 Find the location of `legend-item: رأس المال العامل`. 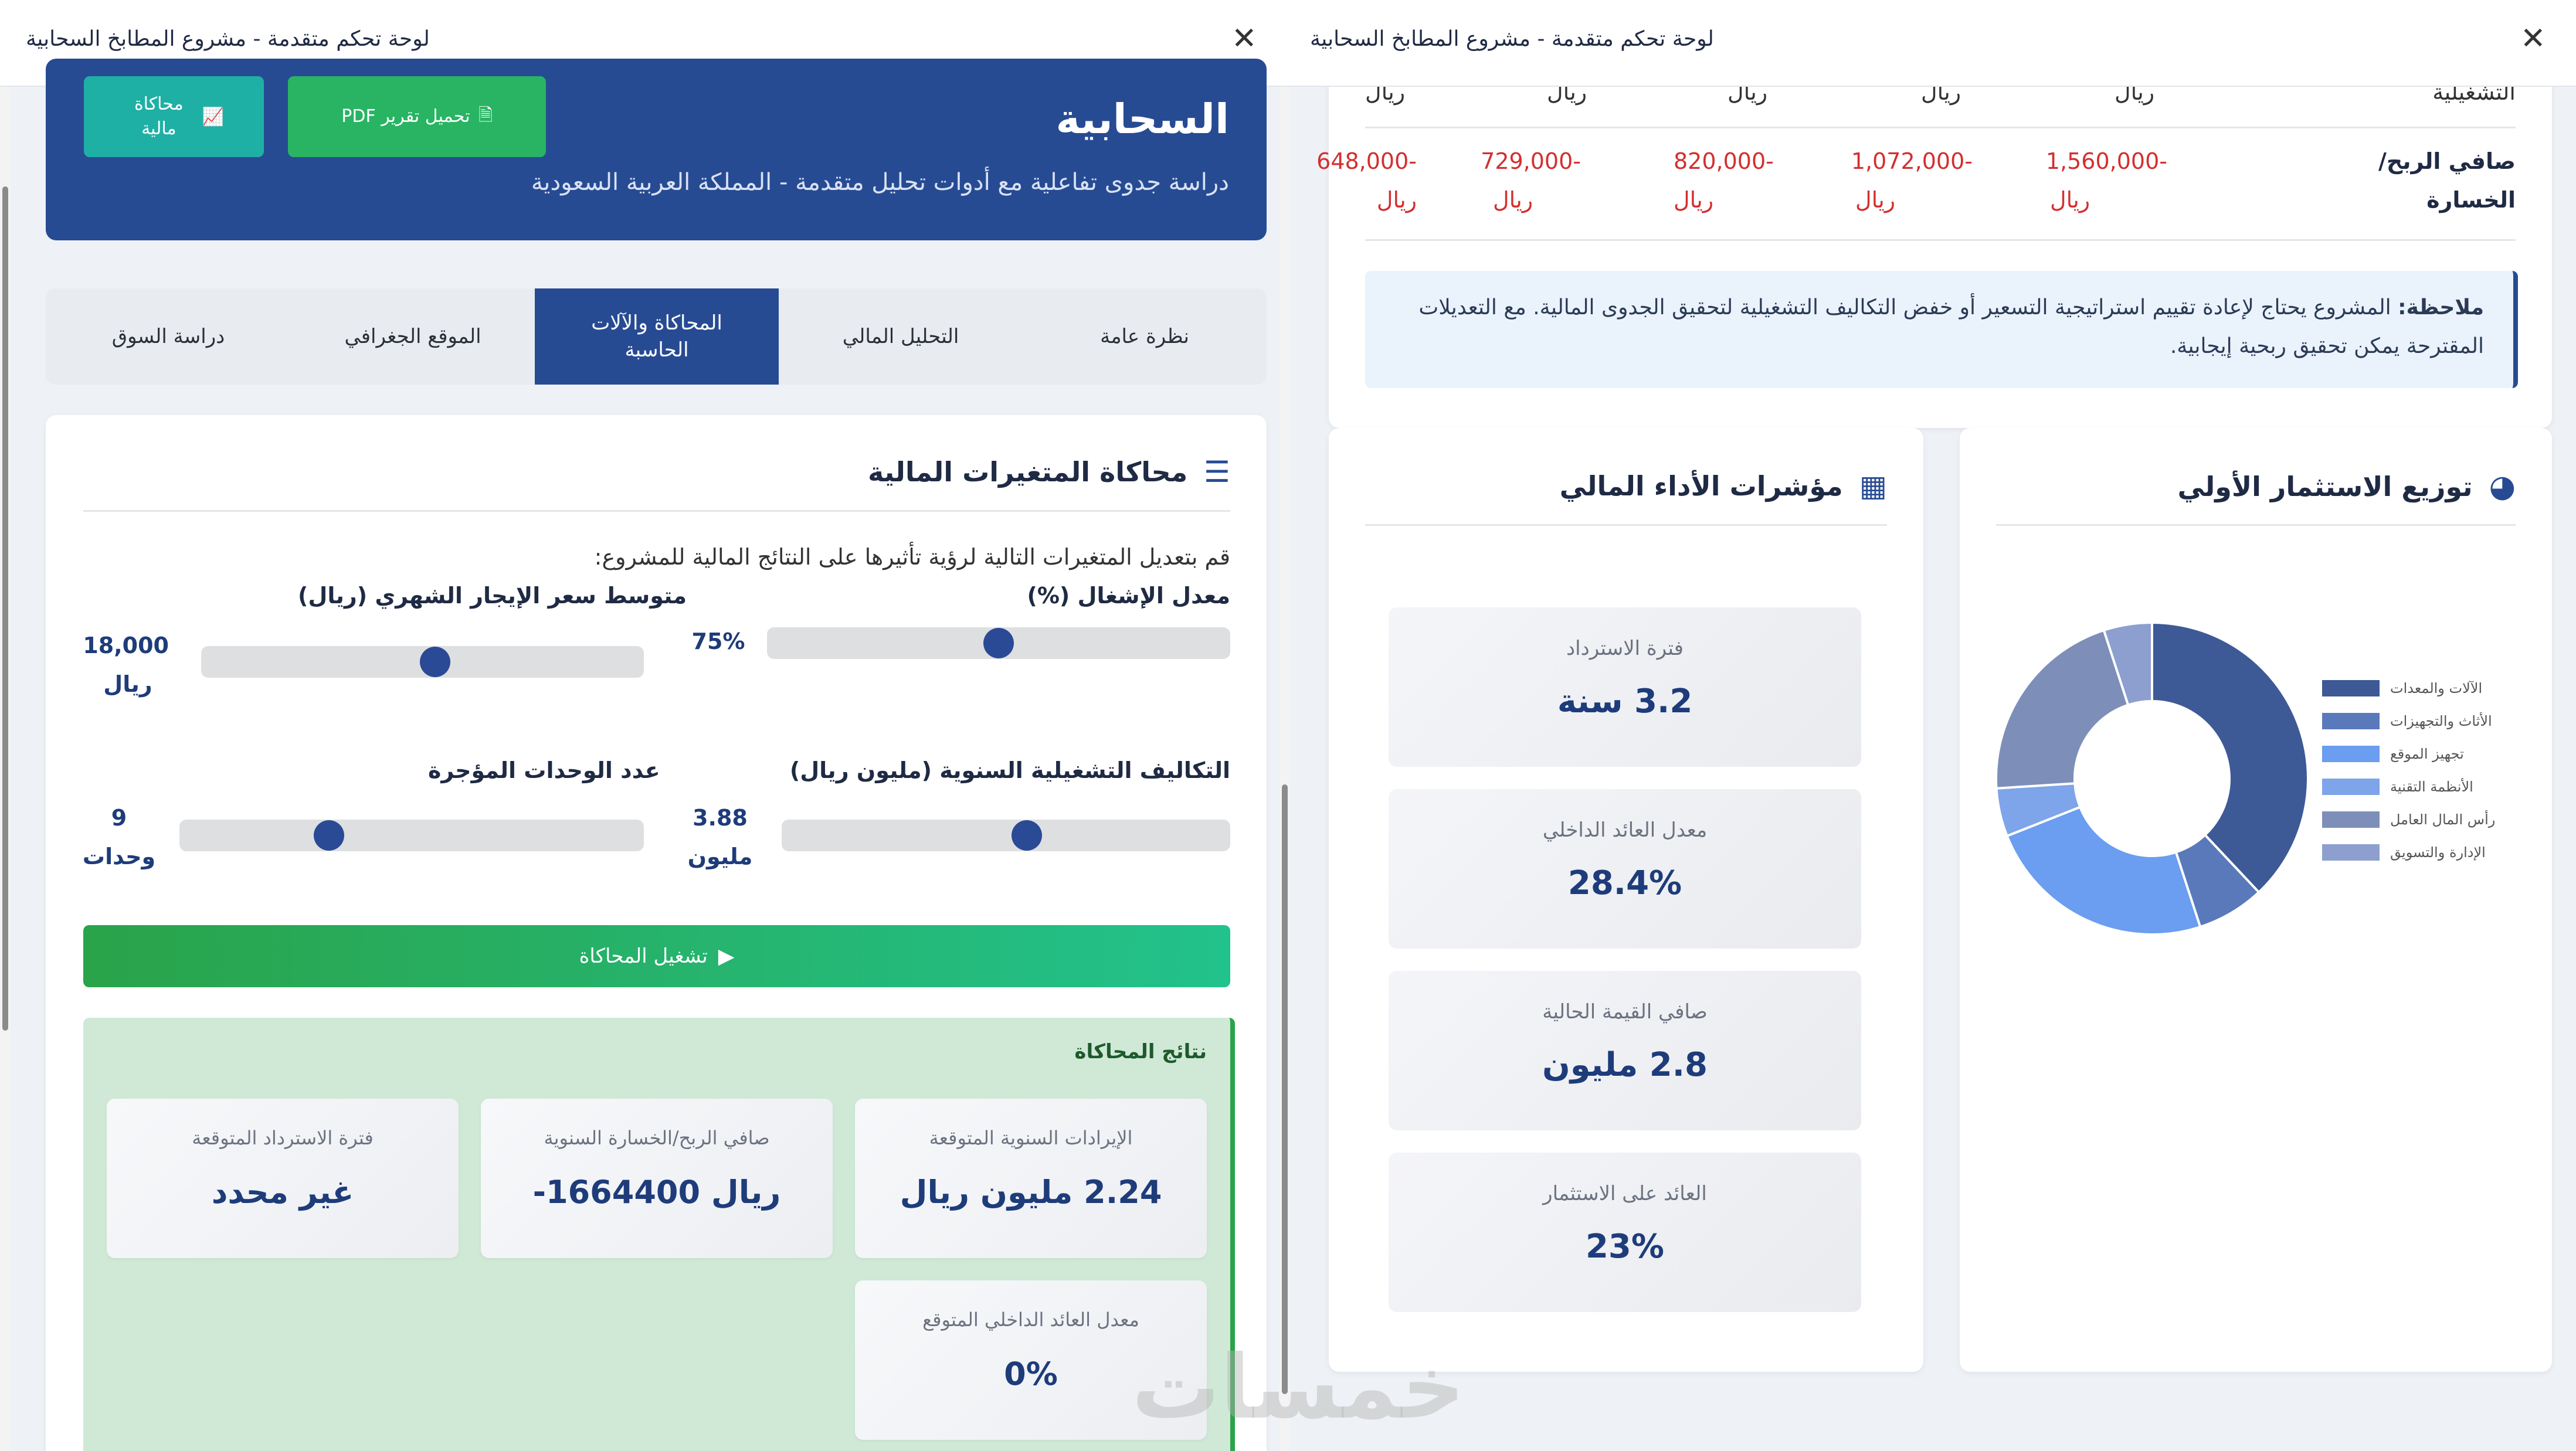

legend-item: رأس المال العامل is located at coordinates (2408, 819).